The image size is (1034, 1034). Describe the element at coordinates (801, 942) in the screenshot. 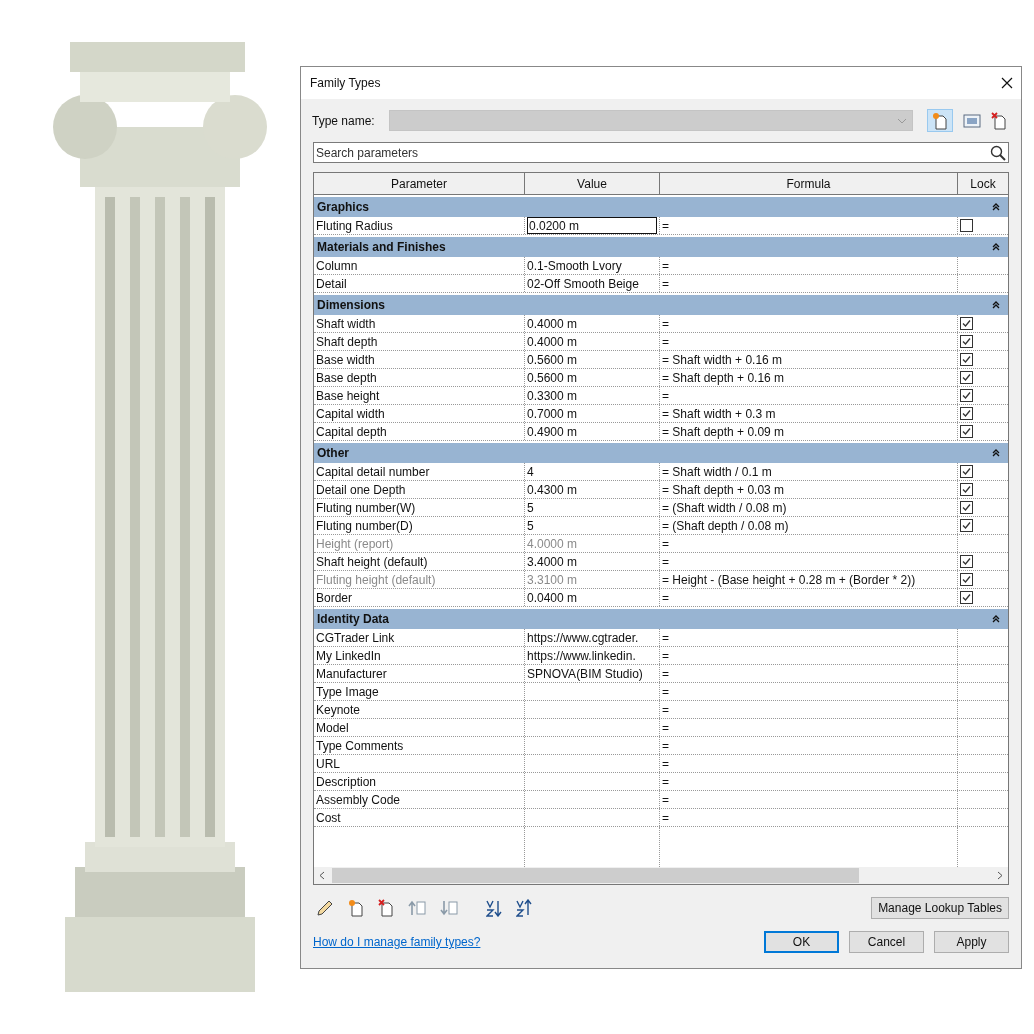

I see `dialog-button: OK` at that location.